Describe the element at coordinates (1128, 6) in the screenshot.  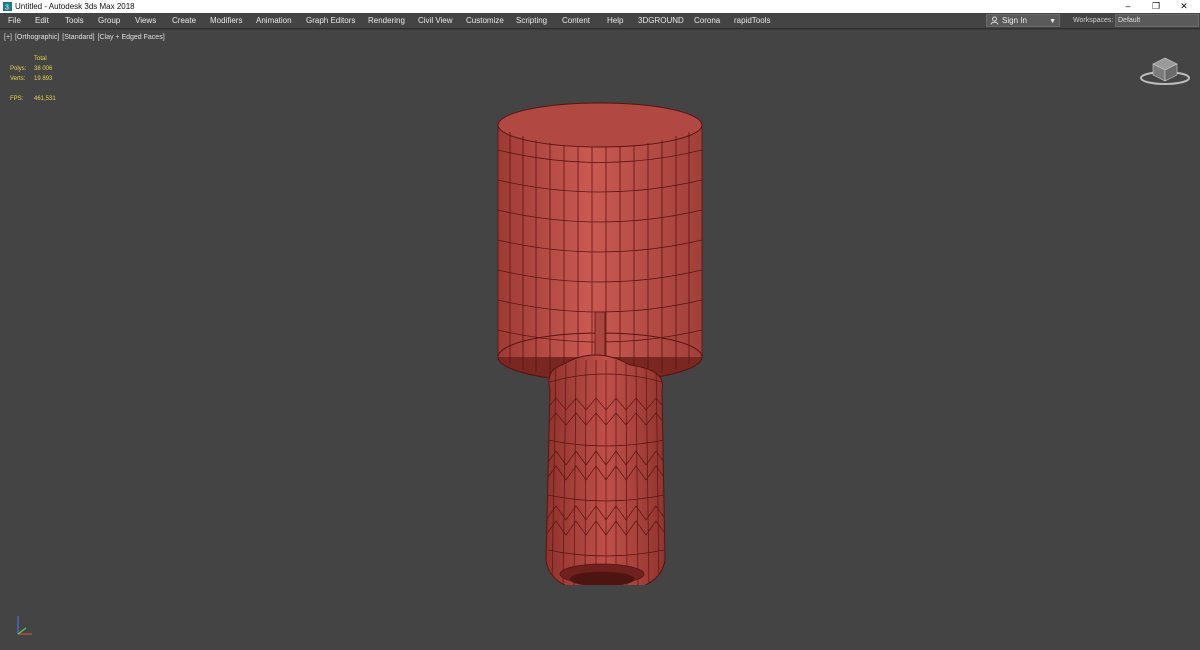
I see `minimize-button: –` at that location.